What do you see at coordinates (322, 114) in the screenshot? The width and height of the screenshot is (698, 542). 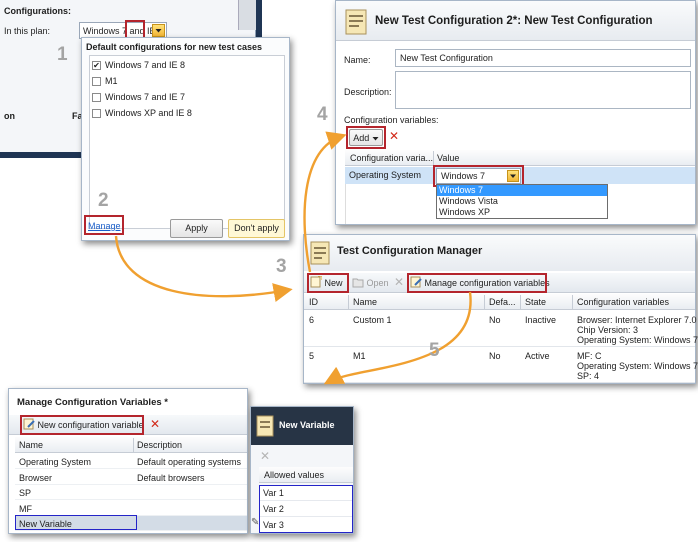 I see `step-number-4: 4` at bounding box center [322, 114].